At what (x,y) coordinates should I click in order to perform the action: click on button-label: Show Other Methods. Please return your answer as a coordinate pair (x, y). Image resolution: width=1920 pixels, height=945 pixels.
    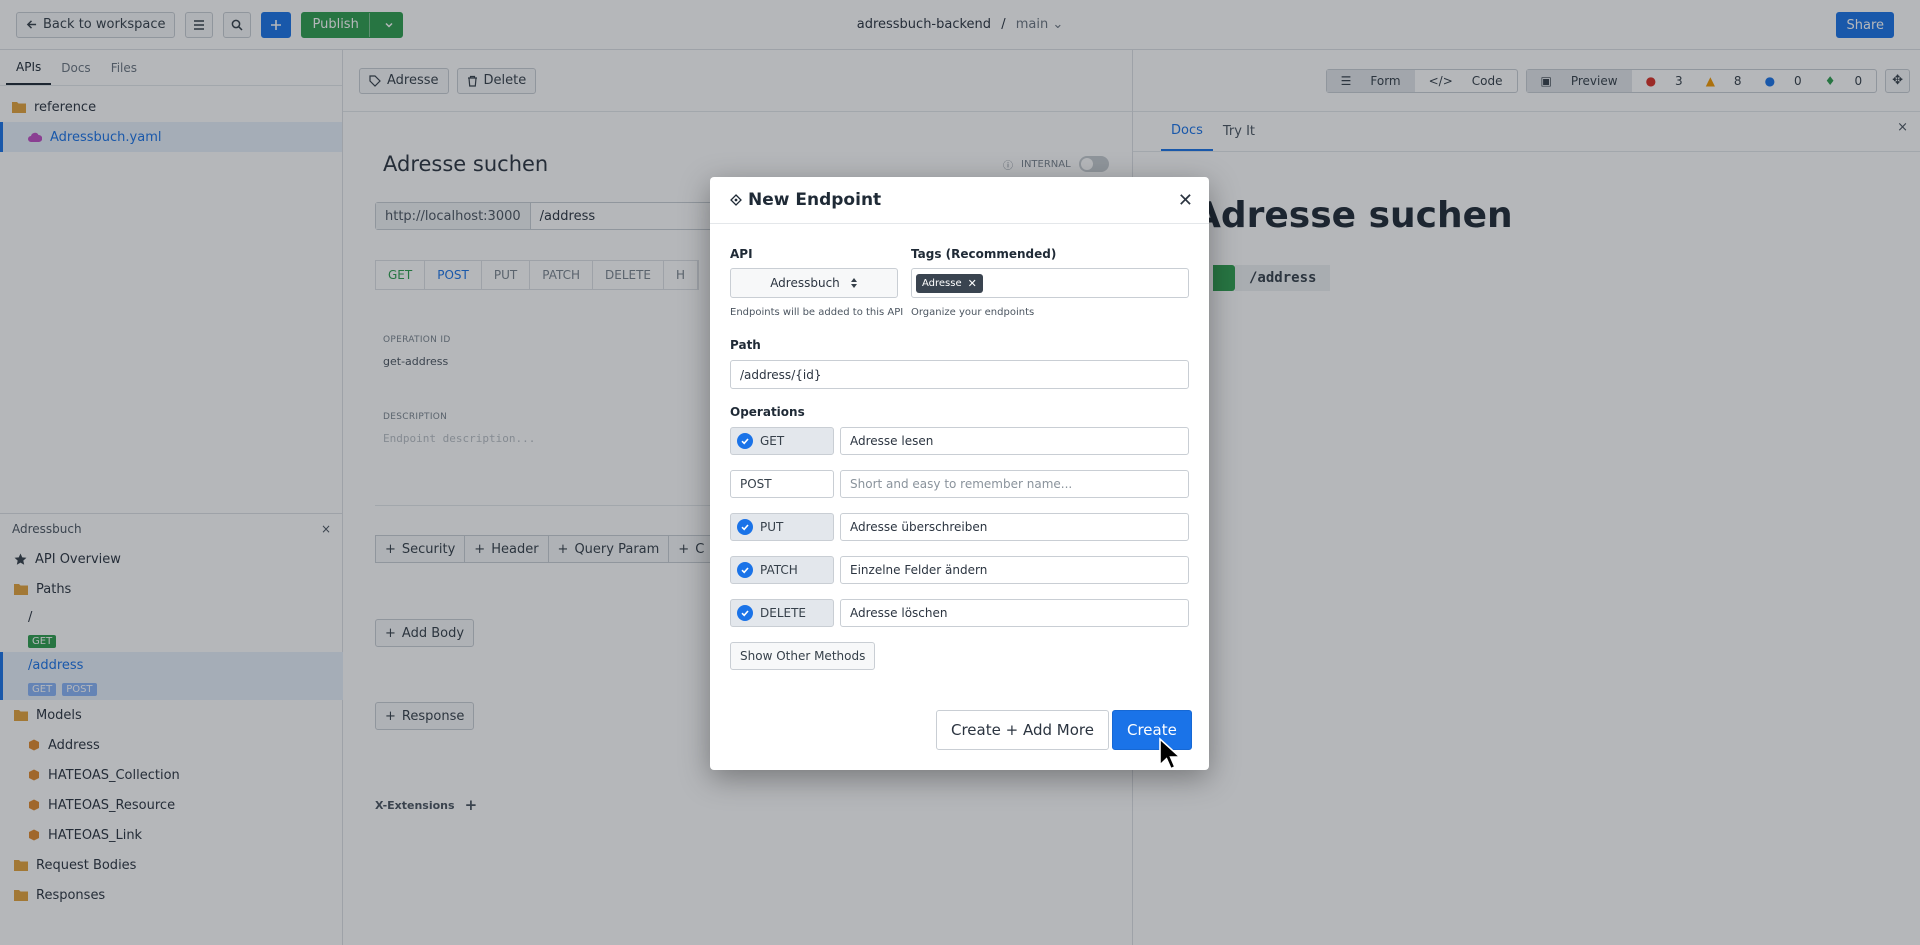
    Looking at the image, I should click on (803, 656).